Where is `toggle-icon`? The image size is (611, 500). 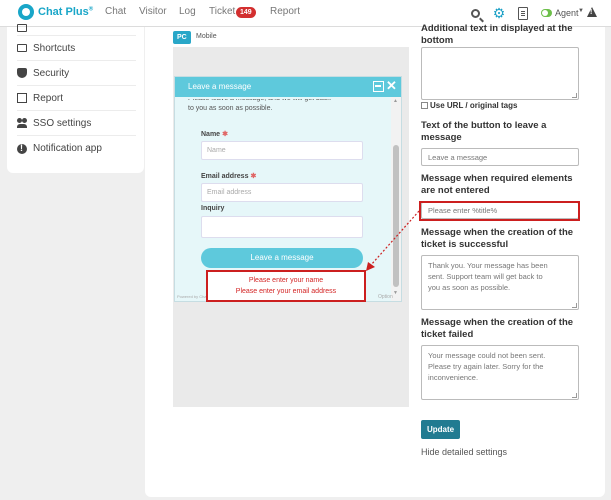 toggle-icon is located at coordinates (546, 13).